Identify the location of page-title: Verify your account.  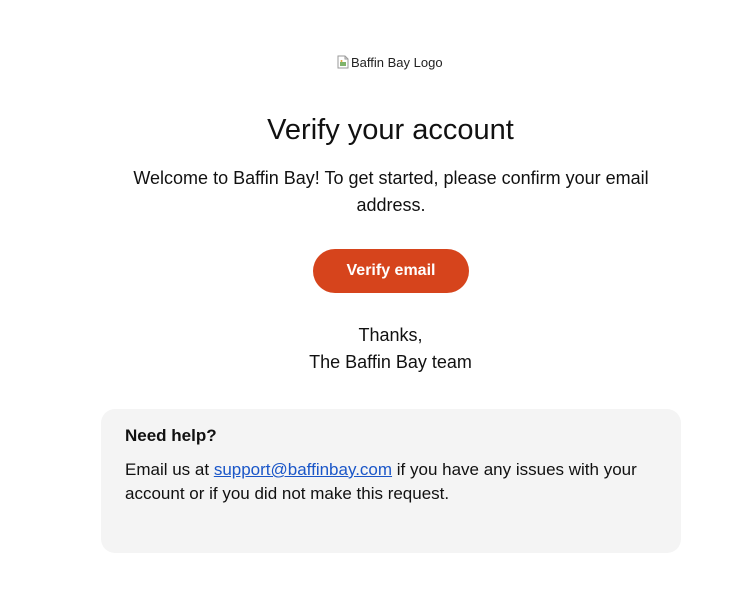
(390, 130).